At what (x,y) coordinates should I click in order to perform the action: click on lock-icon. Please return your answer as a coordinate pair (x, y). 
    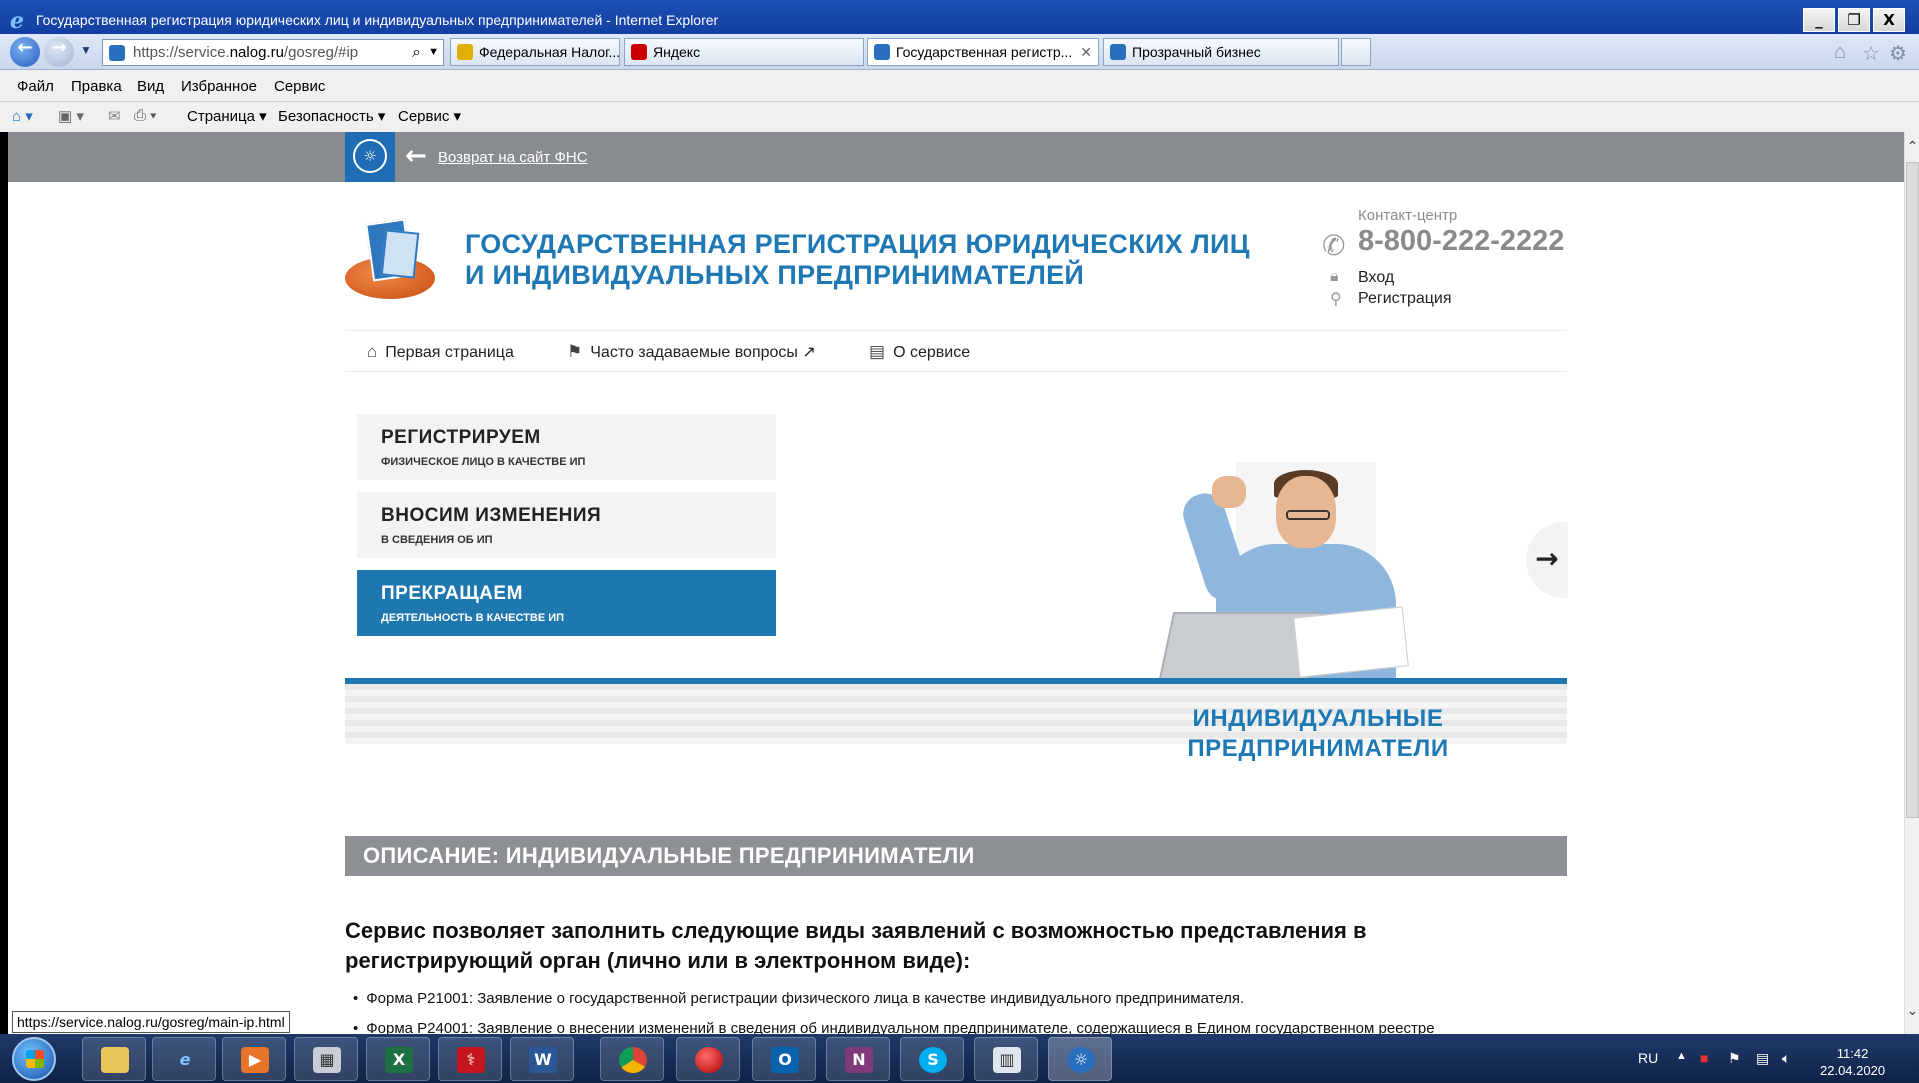
    Looking at the image, I should click on (465, 52).